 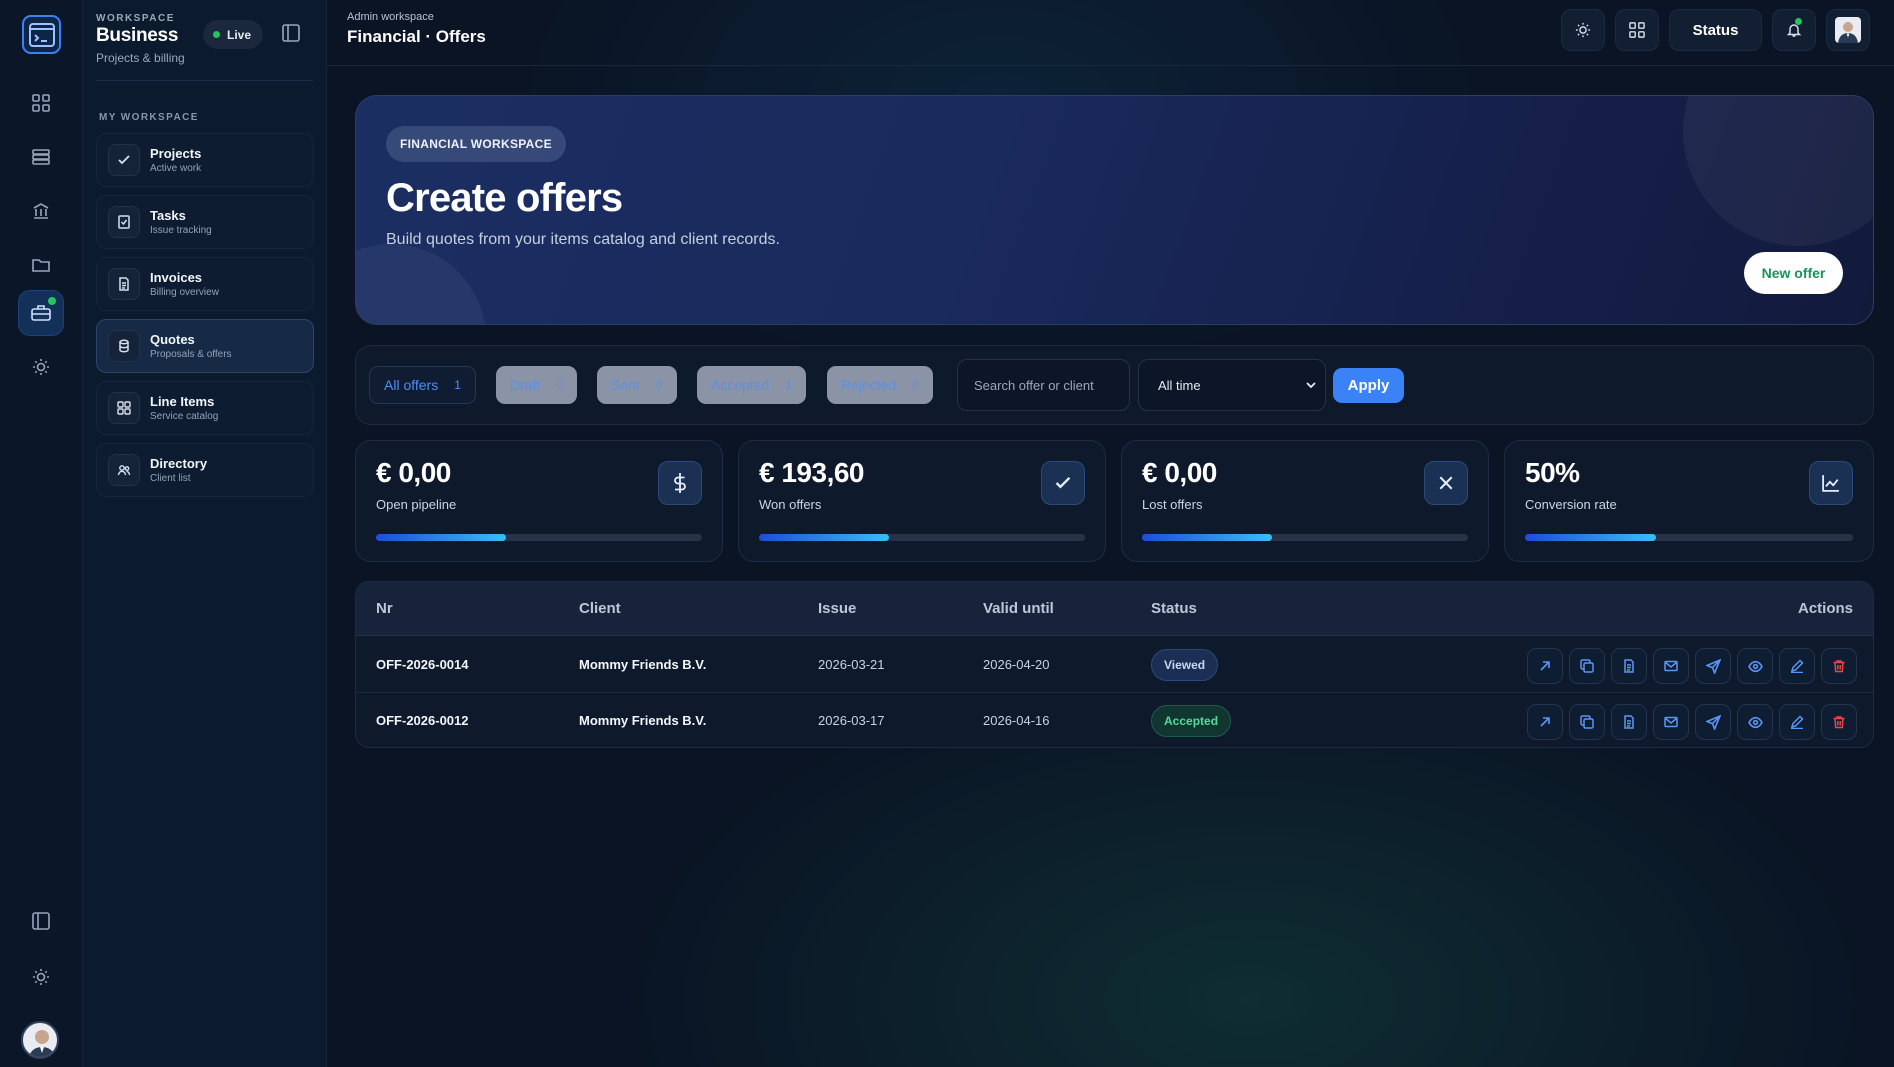 What do you see at coordinates (790, 504) in the screenshot?
I see `stat-label: Won offers` at bounding box center [790, 504].